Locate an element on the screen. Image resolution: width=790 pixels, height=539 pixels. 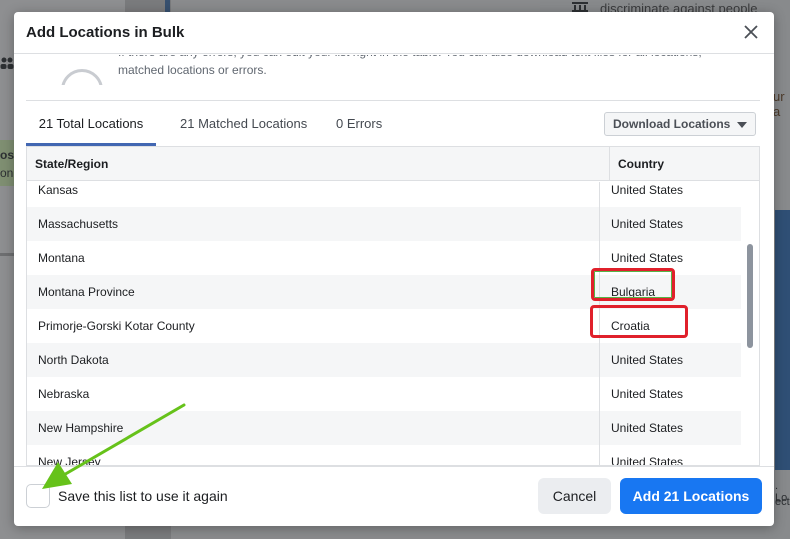
bg-right-text-2: ur a is located at coordinates (779, 104).